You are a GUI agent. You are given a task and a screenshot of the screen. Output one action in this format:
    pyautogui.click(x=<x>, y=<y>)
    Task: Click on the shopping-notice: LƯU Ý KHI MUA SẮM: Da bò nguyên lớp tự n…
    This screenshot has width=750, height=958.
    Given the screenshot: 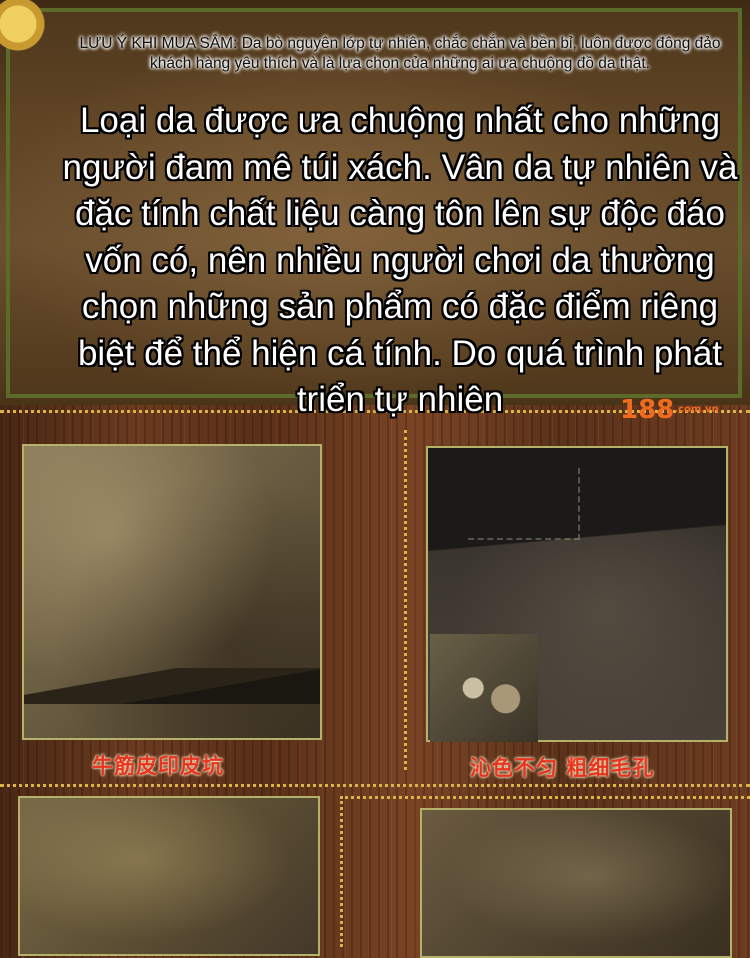 What is the action you would take?
    pyautogui.click(x=400, y=53)
    